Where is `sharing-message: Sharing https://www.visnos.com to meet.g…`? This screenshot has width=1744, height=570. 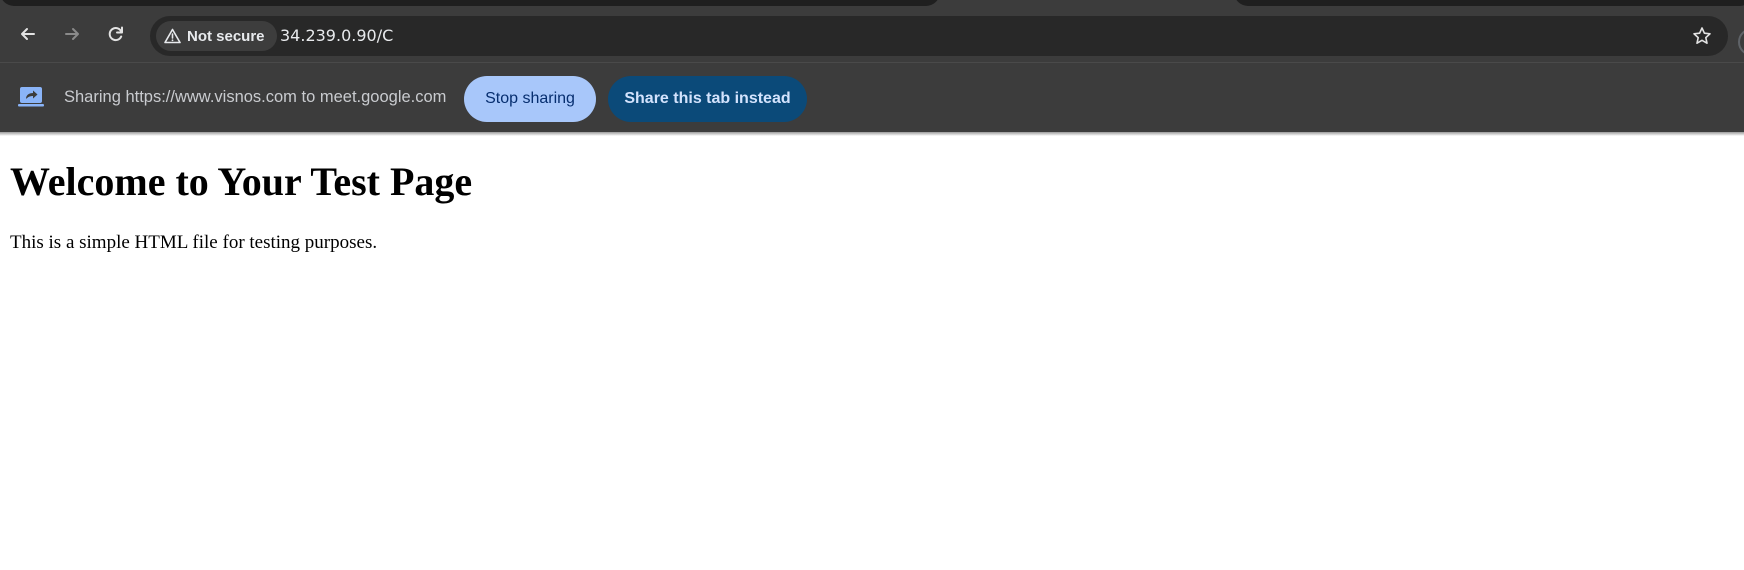 sharing-message: Sharing https://www.visnos.com to meet.g… is located at coordinates (255, 97).